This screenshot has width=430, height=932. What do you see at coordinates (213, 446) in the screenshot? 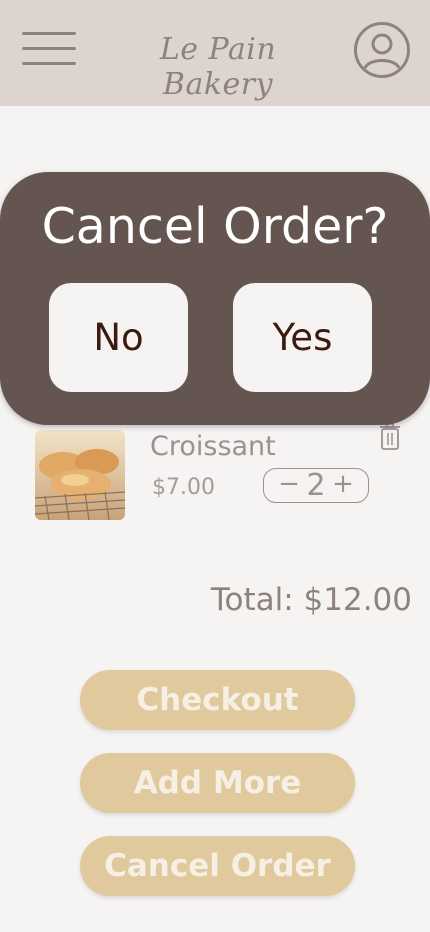
I see `item-name: Croissant` at bounding box center [213, 446].